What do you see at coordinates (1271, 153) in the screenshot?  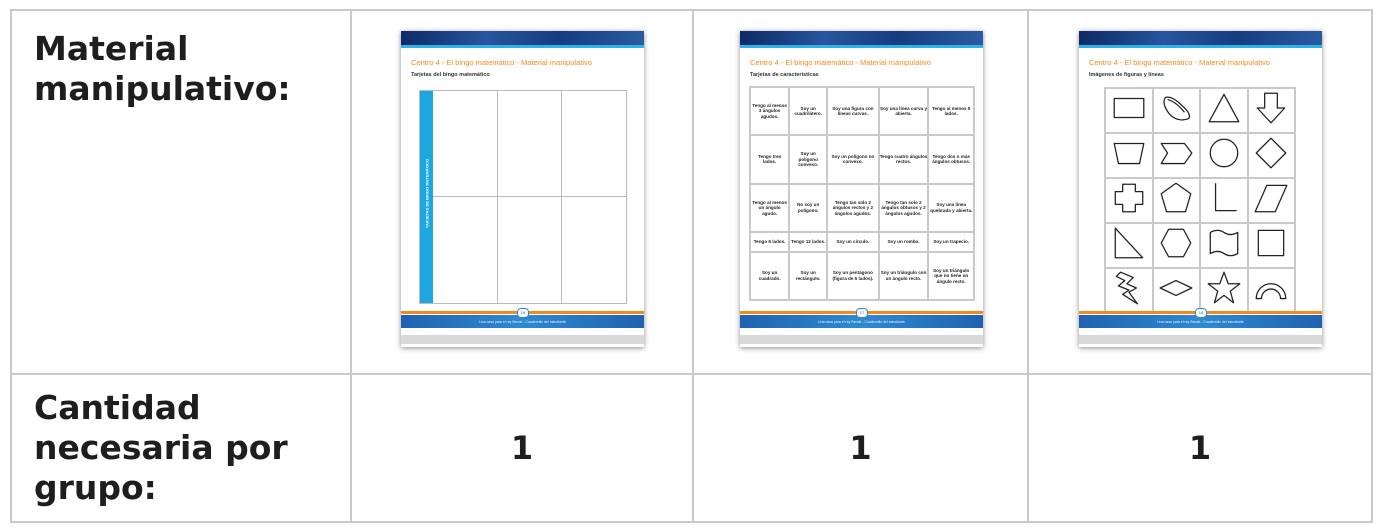 I see `rhombus-icon` at bounding box center [1271, 153].